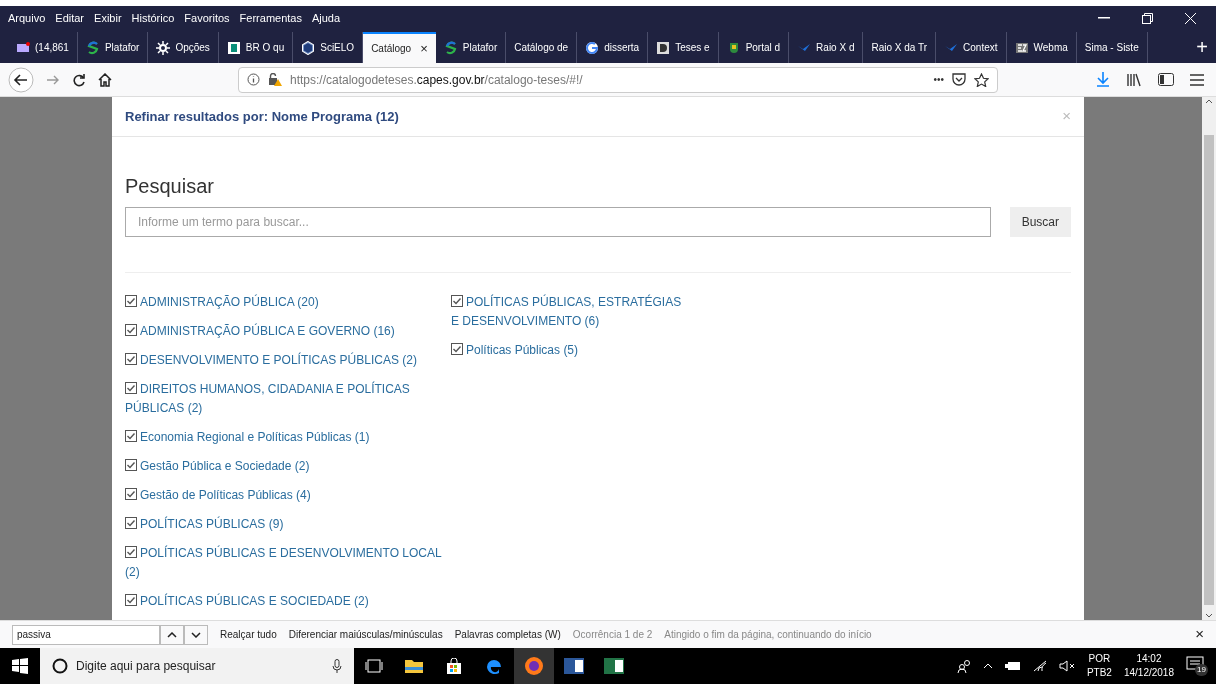  I want to click on taskbar-search-field: Digite aqui para pesquisar, so click(197, 666).